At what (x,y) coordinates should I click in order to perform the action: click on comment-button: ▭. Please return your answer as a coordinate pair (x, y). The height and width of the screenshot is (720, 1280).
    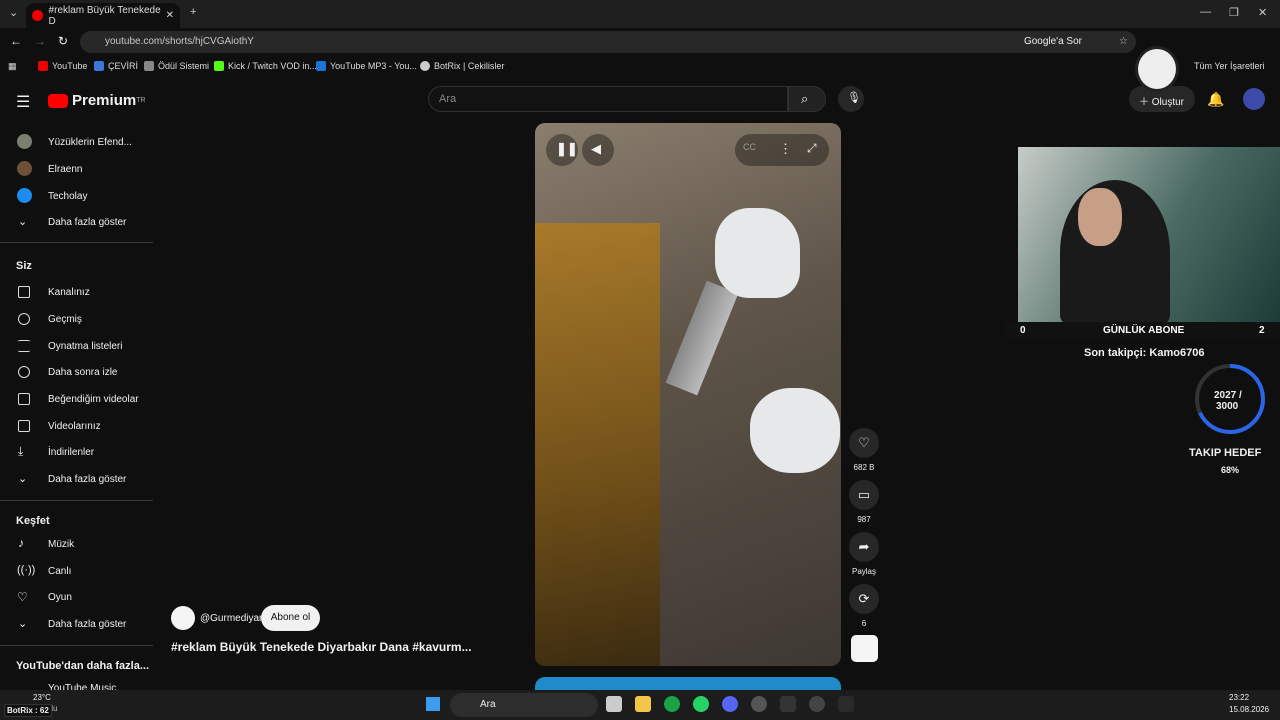
    Looking at the image, I should click on (864, 495).